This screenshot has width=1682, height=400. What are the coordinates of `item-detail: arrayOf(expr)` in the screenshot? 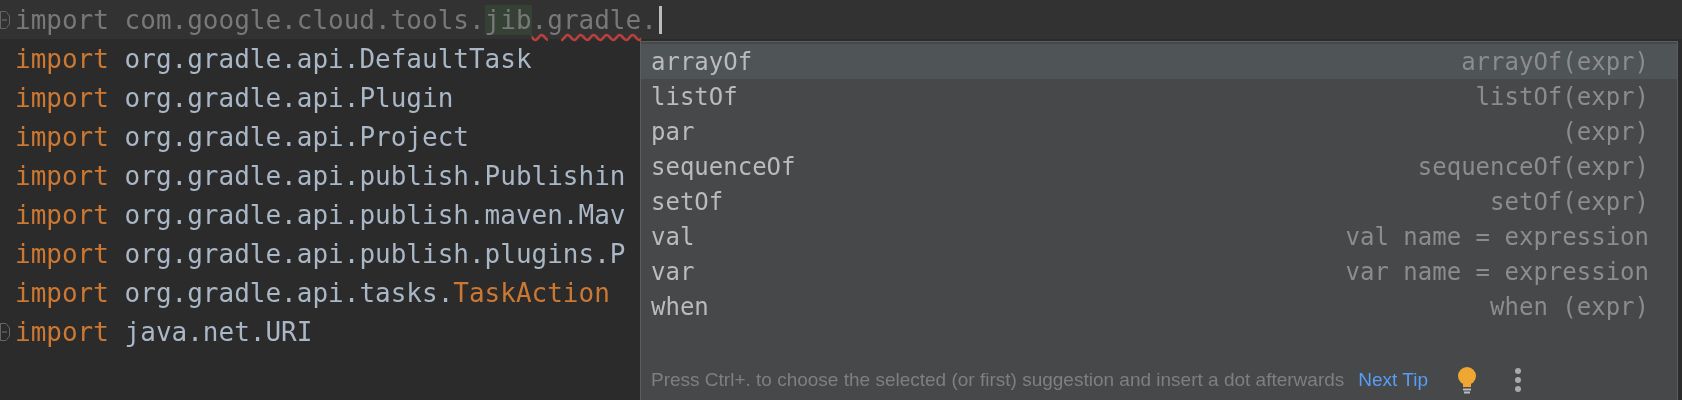 It's located at (1555, 61).